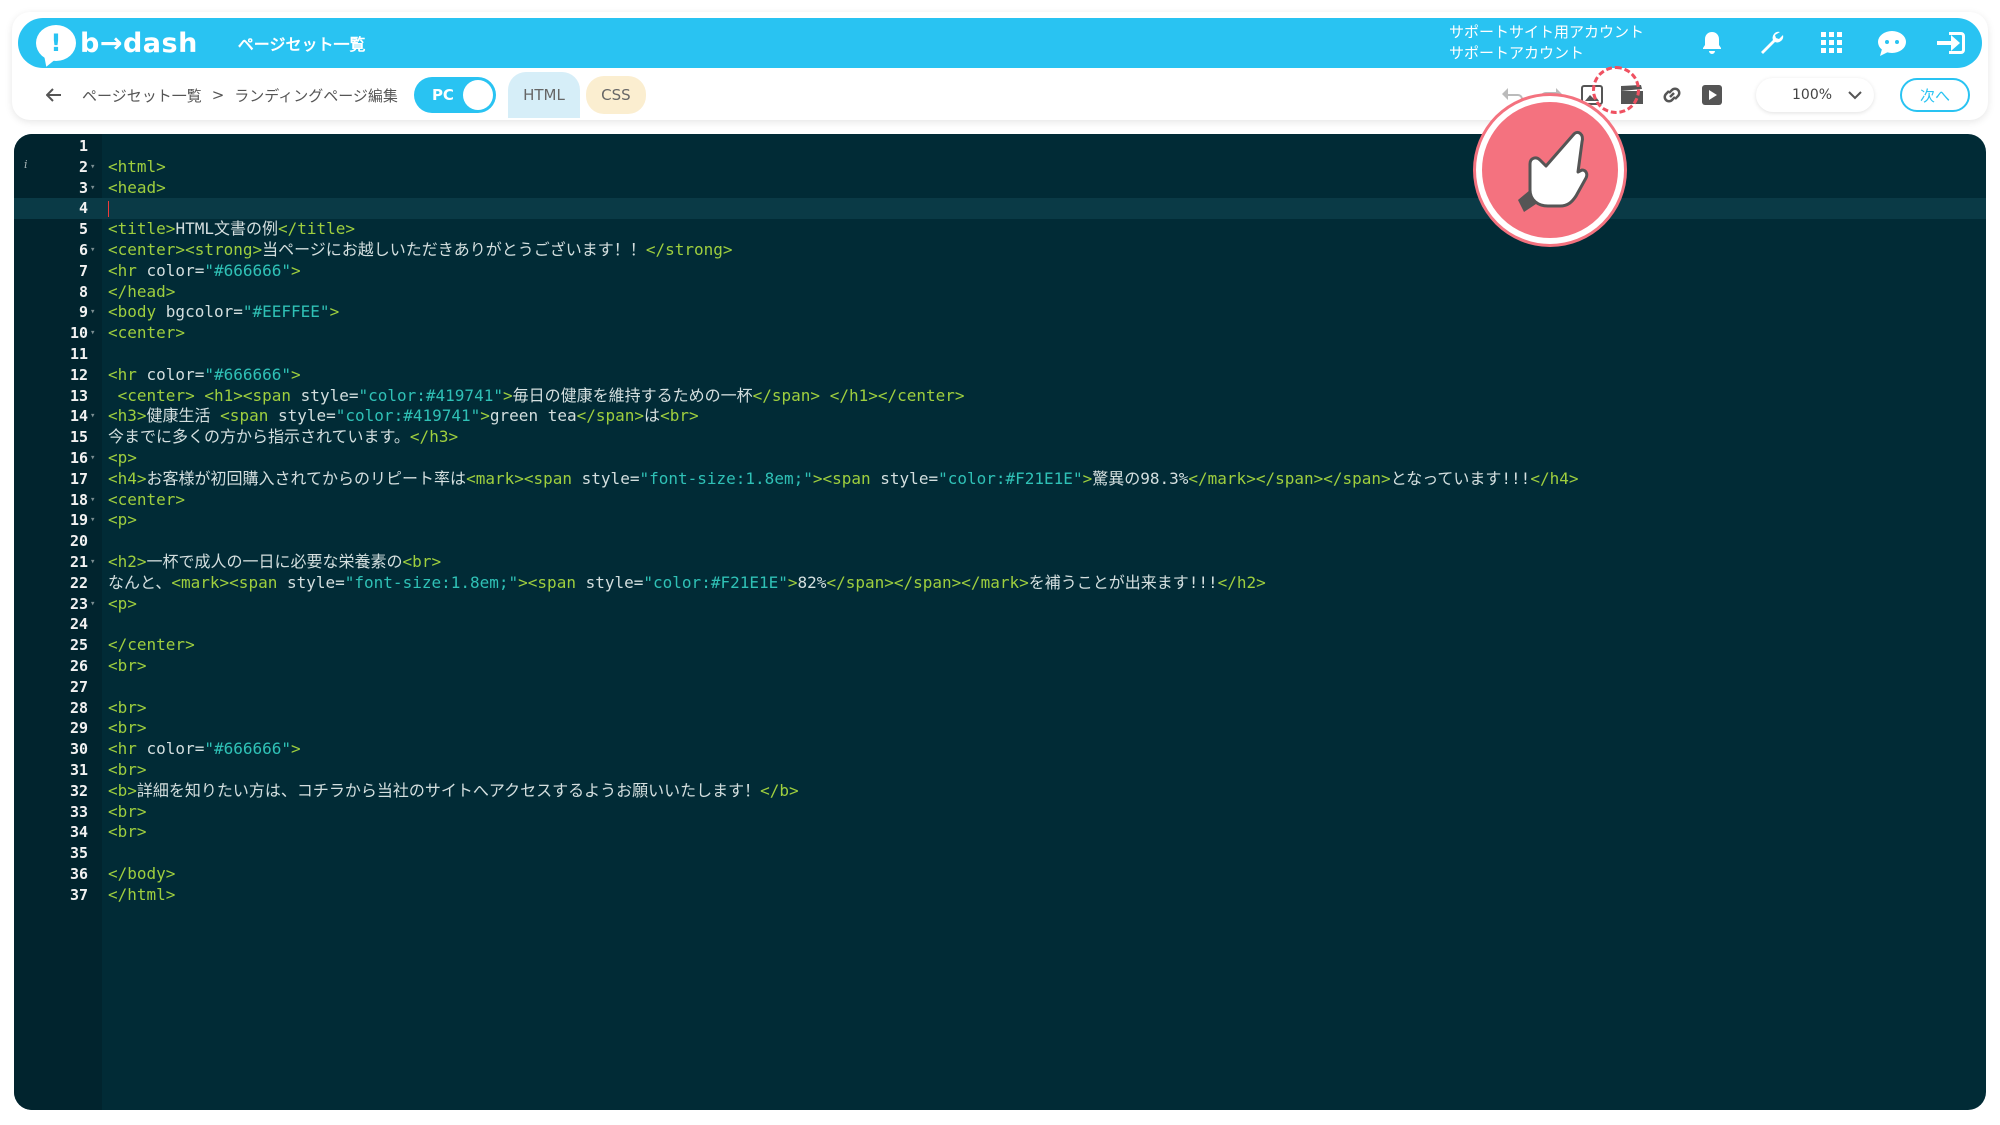 The image size is (2000, 1125). Describe the element at coordinates (122, 520) in the screenshot. I see `code-token: <p>` at that location.